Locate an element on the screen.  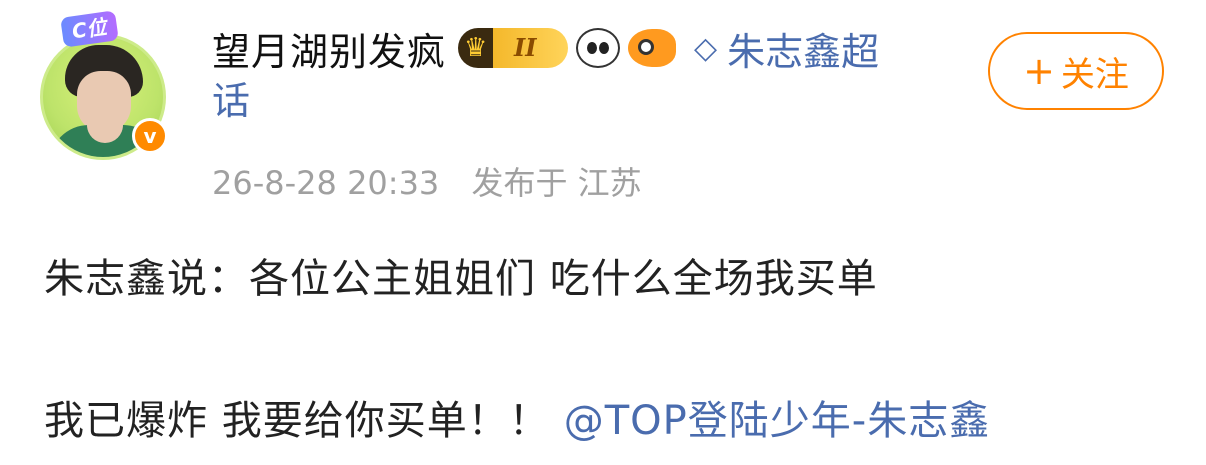
super-topic-link-cont: 话 is located at coordinates (592, 101).